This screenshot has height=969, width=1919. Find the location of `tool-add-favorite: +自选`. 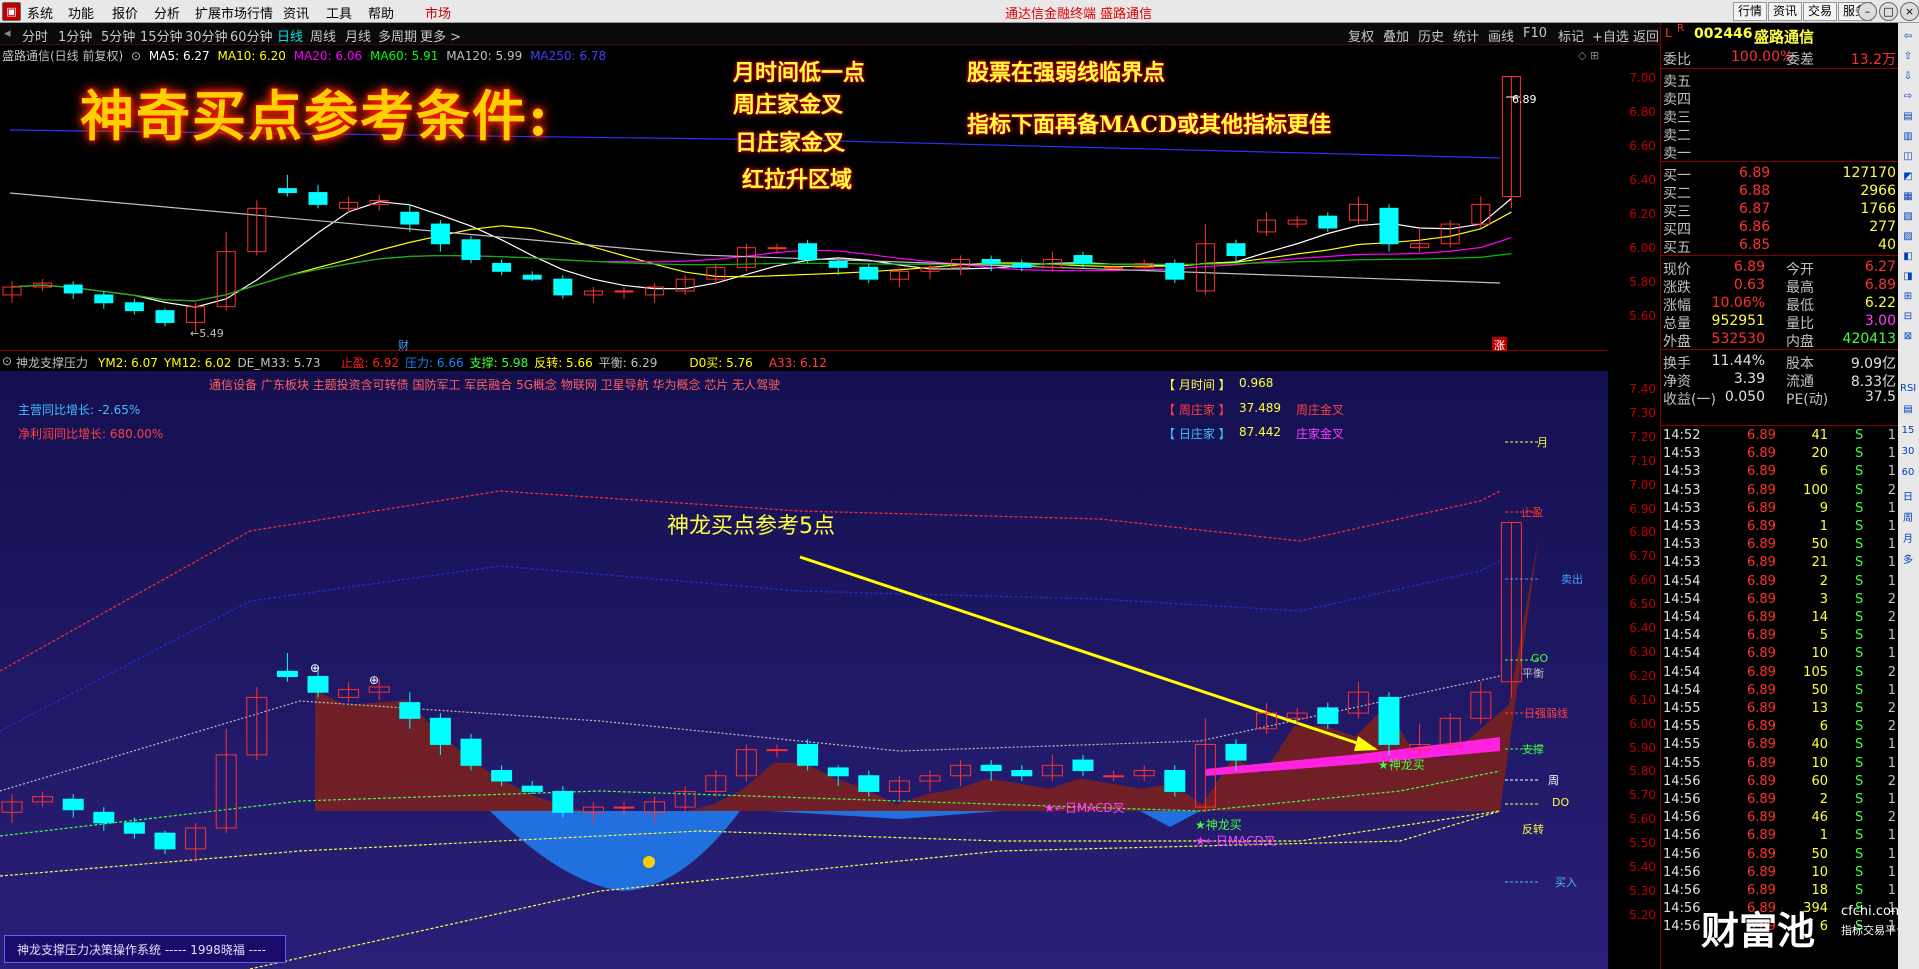

tool-add-favorite: +自选 is located at coordinates (1610, 35).